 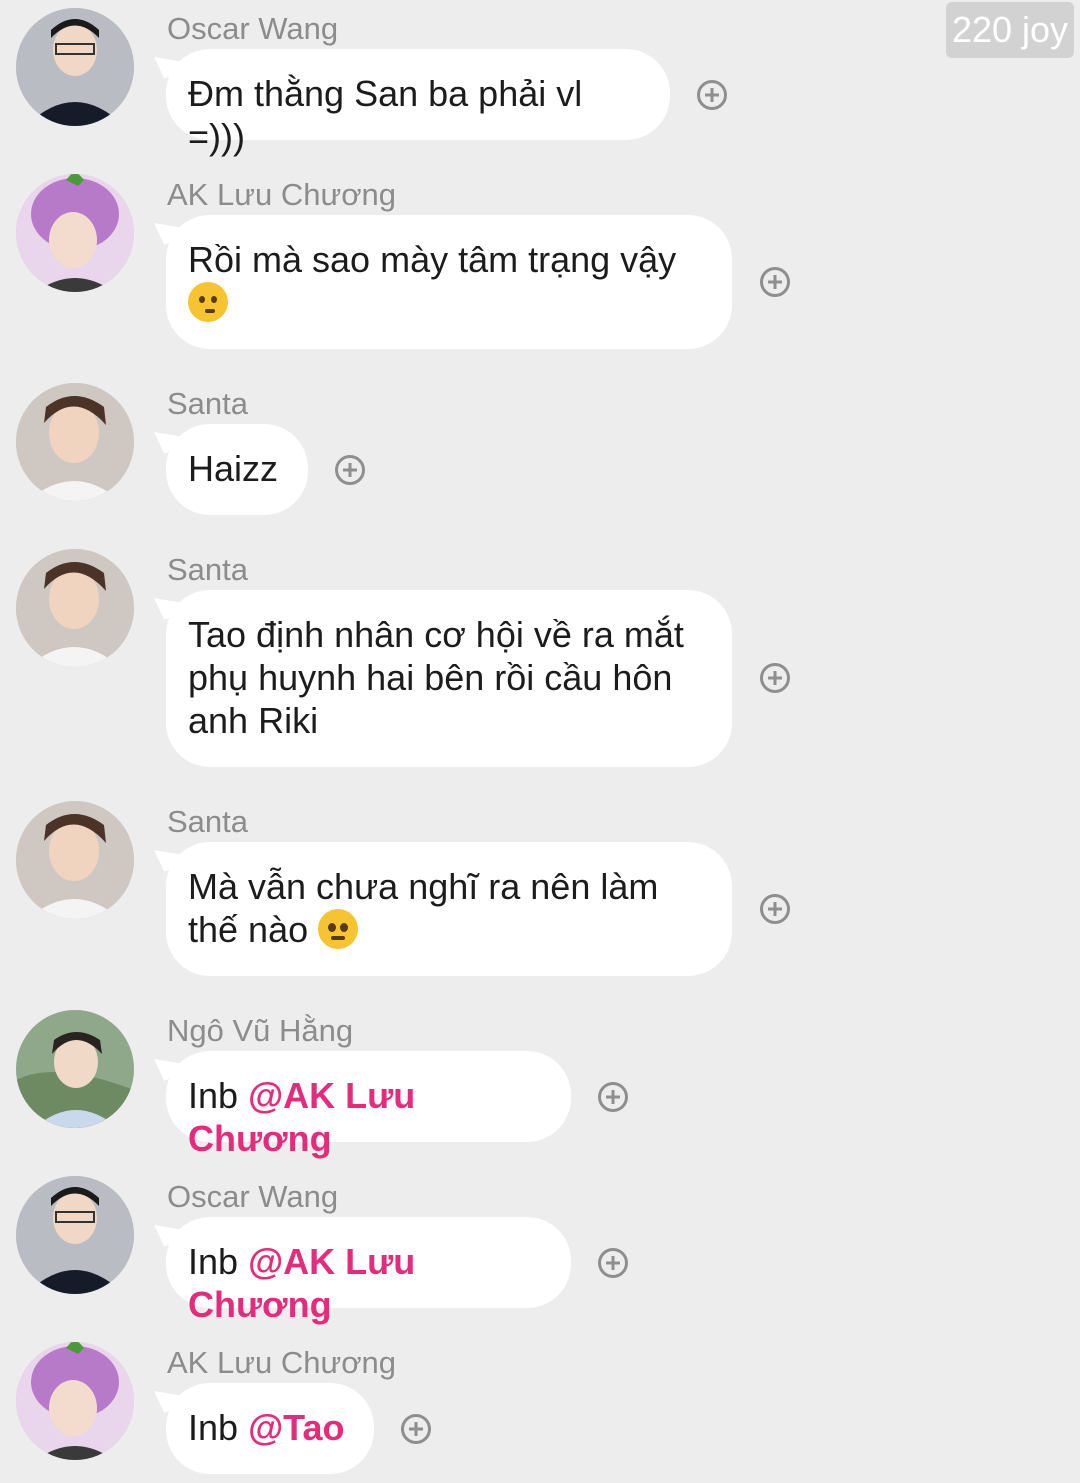 I want to click on message-text: Haizz, so click(x=233, y=468).